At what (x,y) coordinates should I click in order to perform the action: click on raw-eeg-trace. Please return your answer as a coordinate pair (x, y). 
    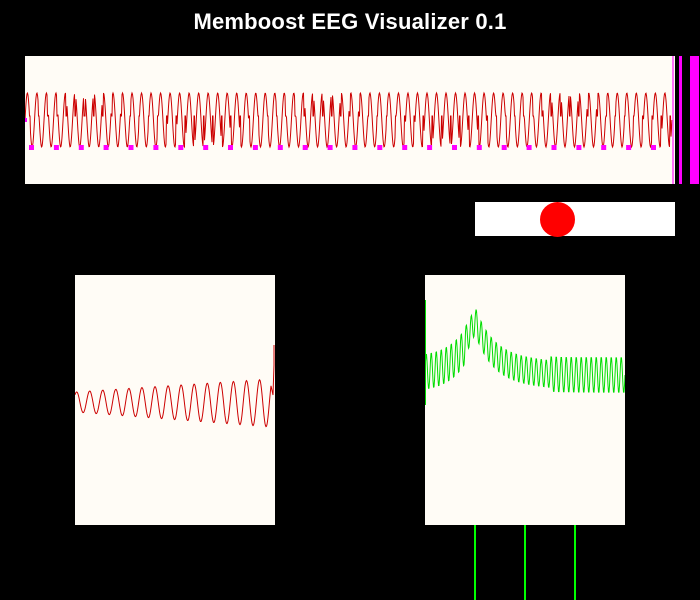
    Looking at the image, I should click on (349, 120).